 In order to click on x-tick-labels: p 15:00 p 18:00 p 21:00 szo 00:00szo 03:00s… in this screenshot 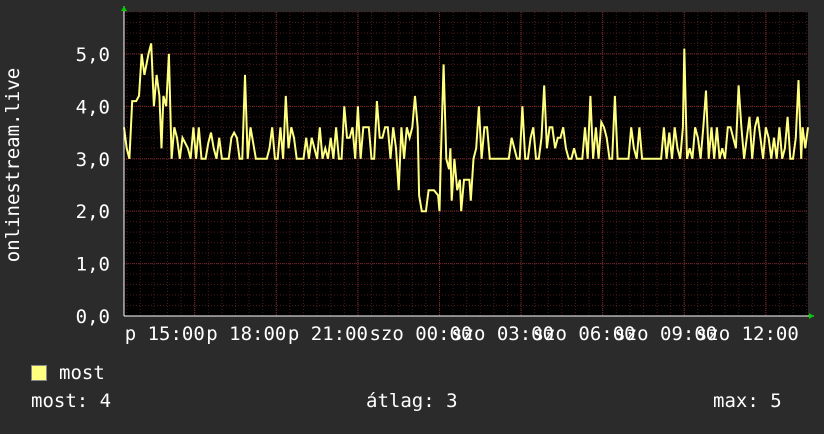, I will do `click(462, 334)`.